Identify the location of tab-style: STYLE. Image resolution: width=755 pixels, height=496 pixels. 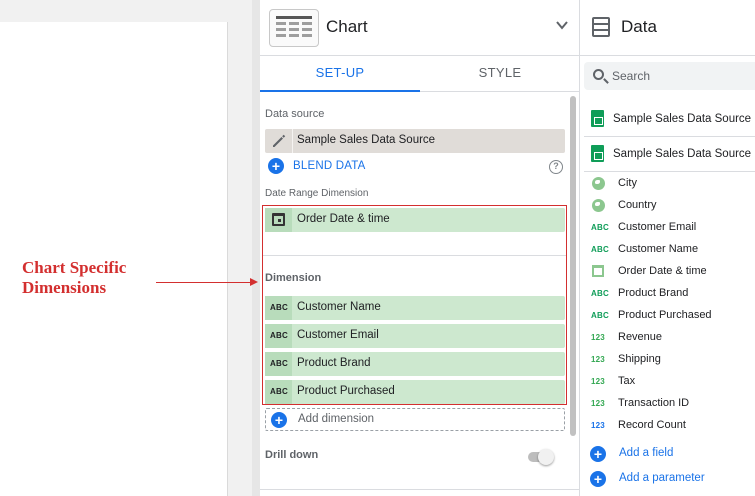
(500, 74).